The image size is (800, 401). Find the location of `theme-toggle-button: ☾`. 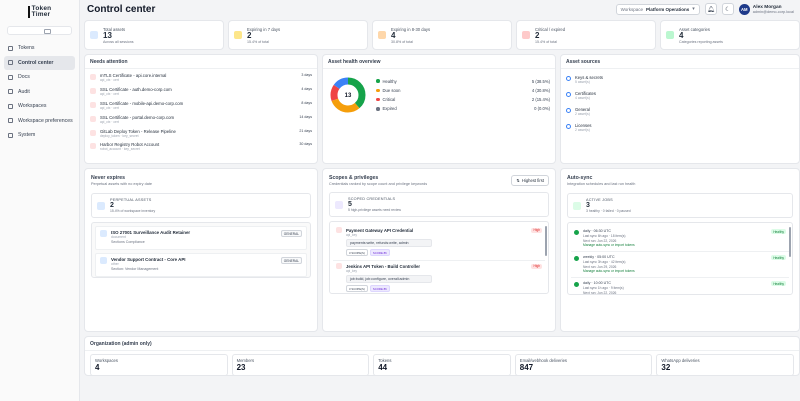

theme-toggle-button: ☾ is located at coordinates (727, 9).